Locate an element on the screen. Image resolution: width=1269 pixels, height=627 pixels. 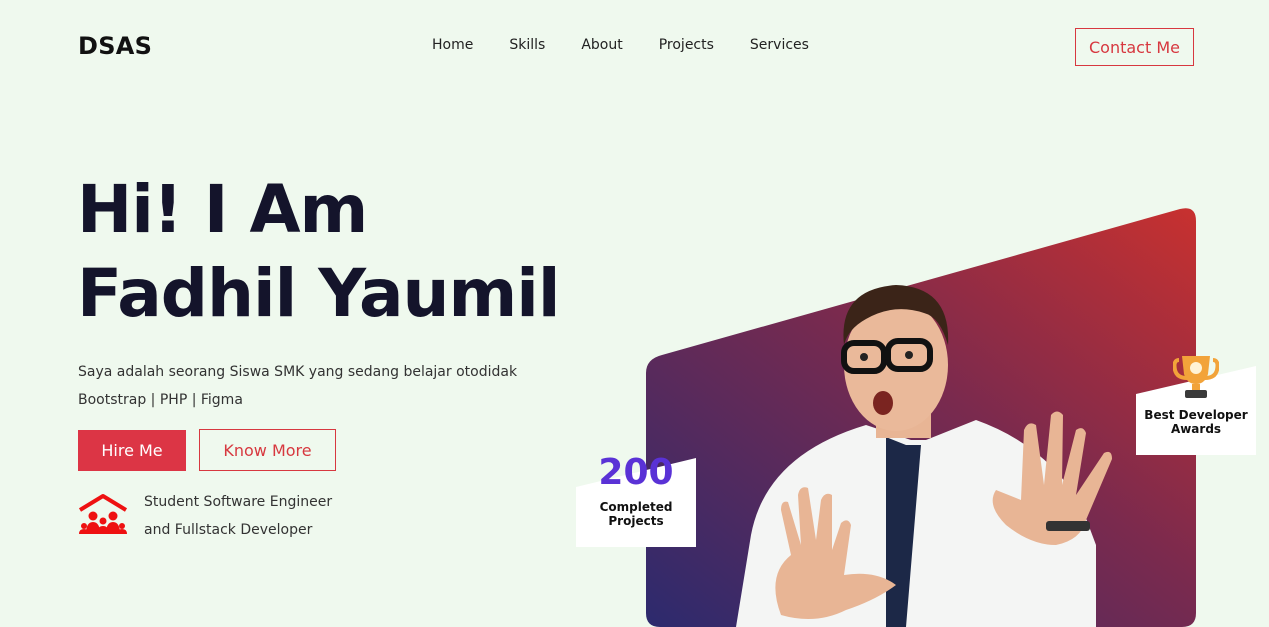
award-card: Best Developer Awards is located at coordinates (1196, 403).